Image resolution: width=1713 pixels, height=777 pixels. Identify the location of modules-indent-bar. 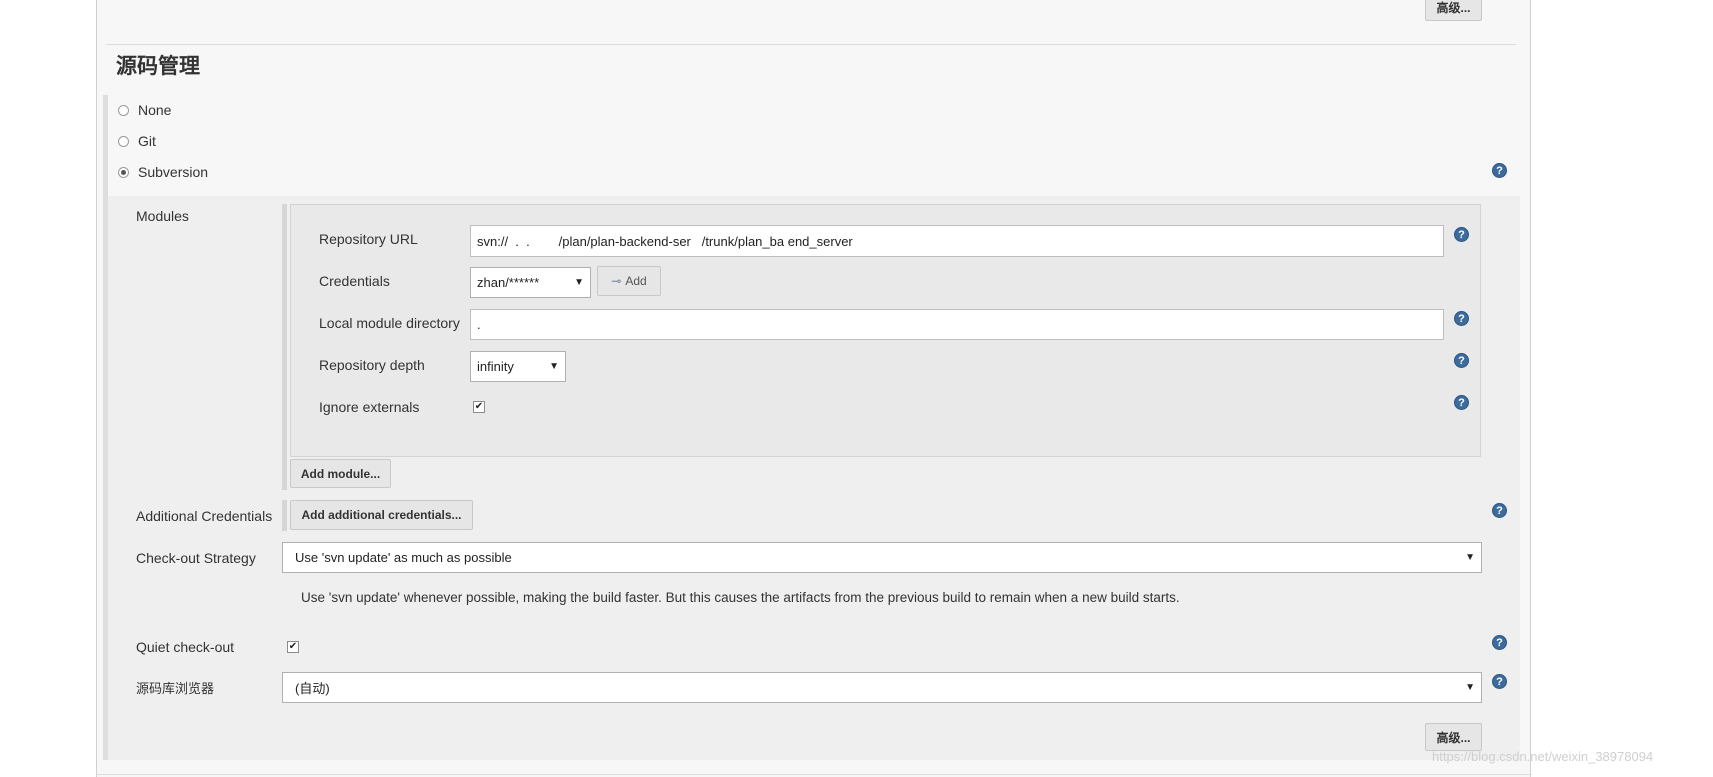
(284, 347).